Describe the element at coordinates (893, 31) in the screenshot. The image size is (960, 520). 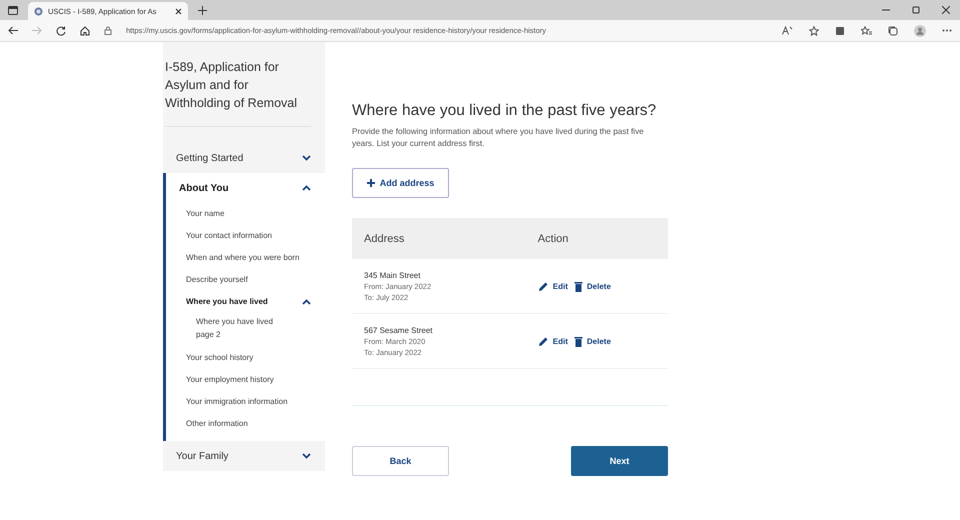
I see `collections-icon` at that location.